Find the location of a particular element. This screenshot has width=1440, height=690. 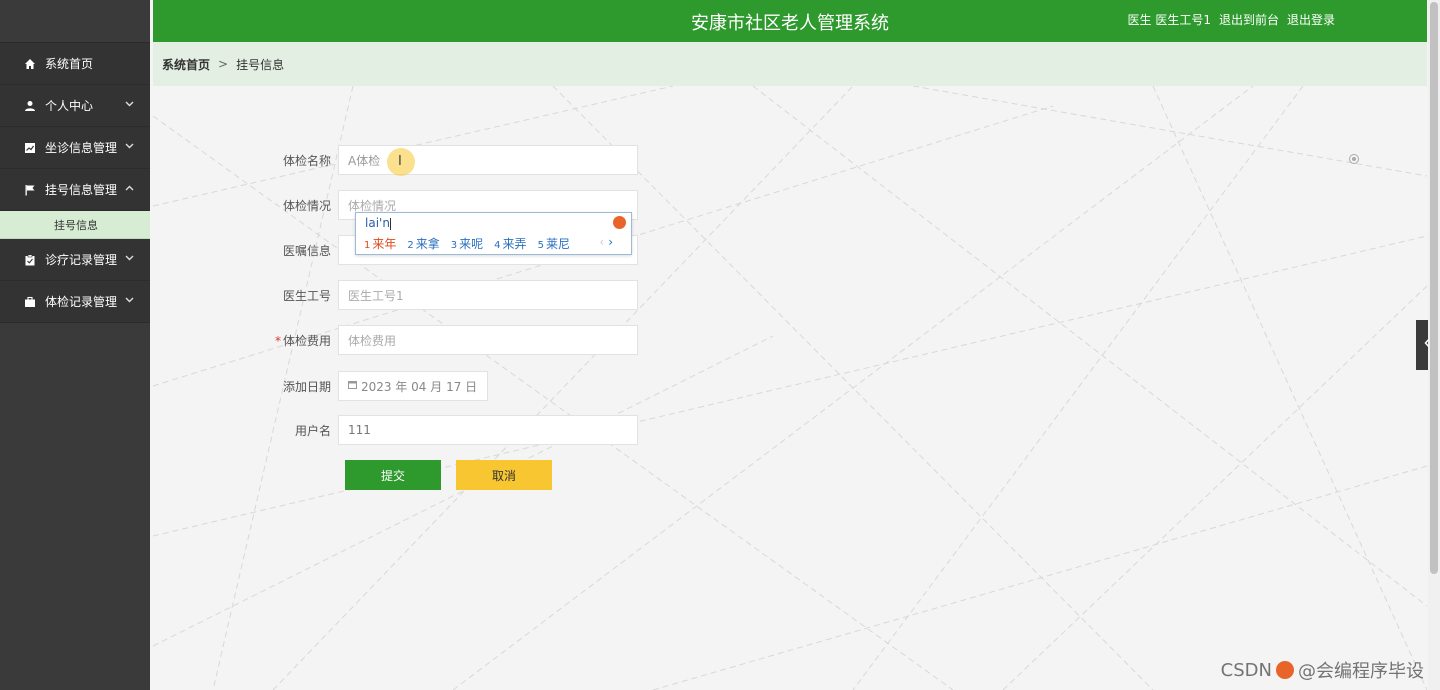

sidebar-subitem-label: 挂号信息 is located at coordinates (76, 225).